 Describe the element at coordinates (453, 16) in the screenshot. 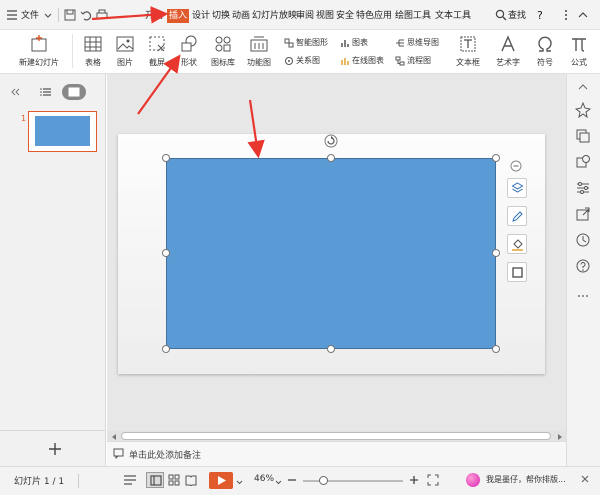

I see `tab-text-tools: 文本工具` at that location.